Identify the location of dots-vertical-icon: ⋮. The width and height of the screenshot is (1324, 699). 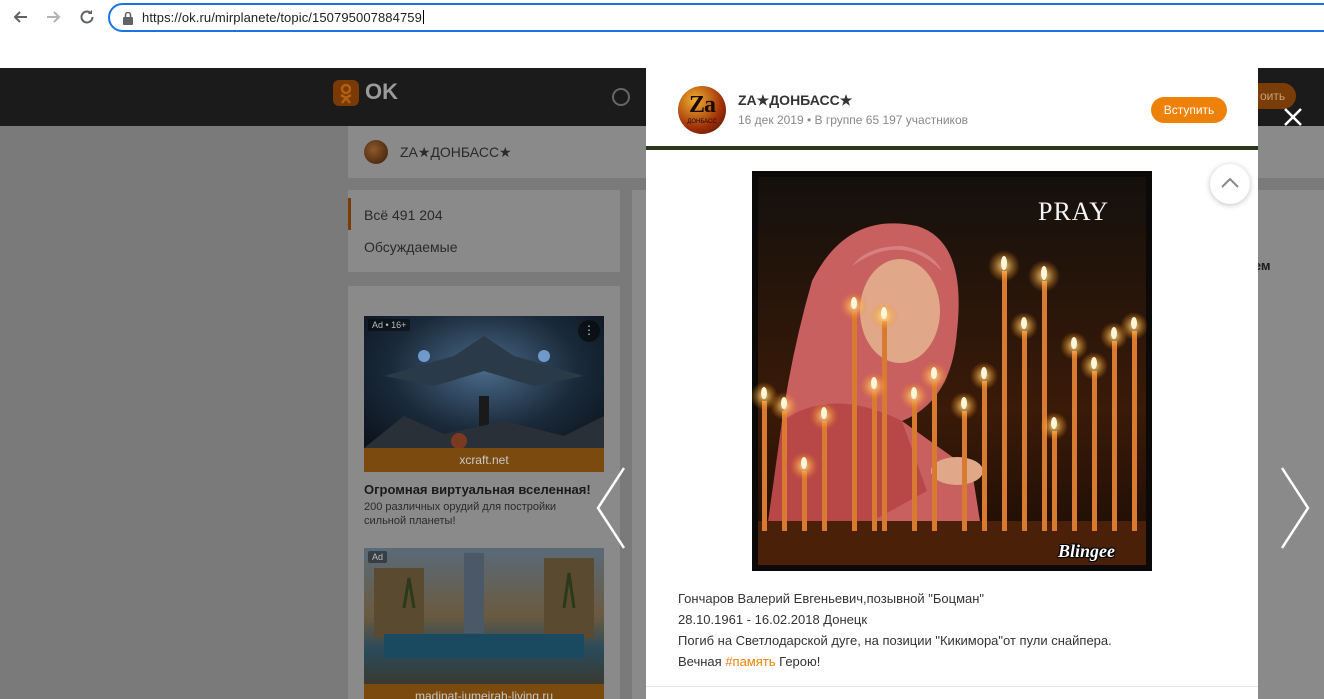
(589, 331).